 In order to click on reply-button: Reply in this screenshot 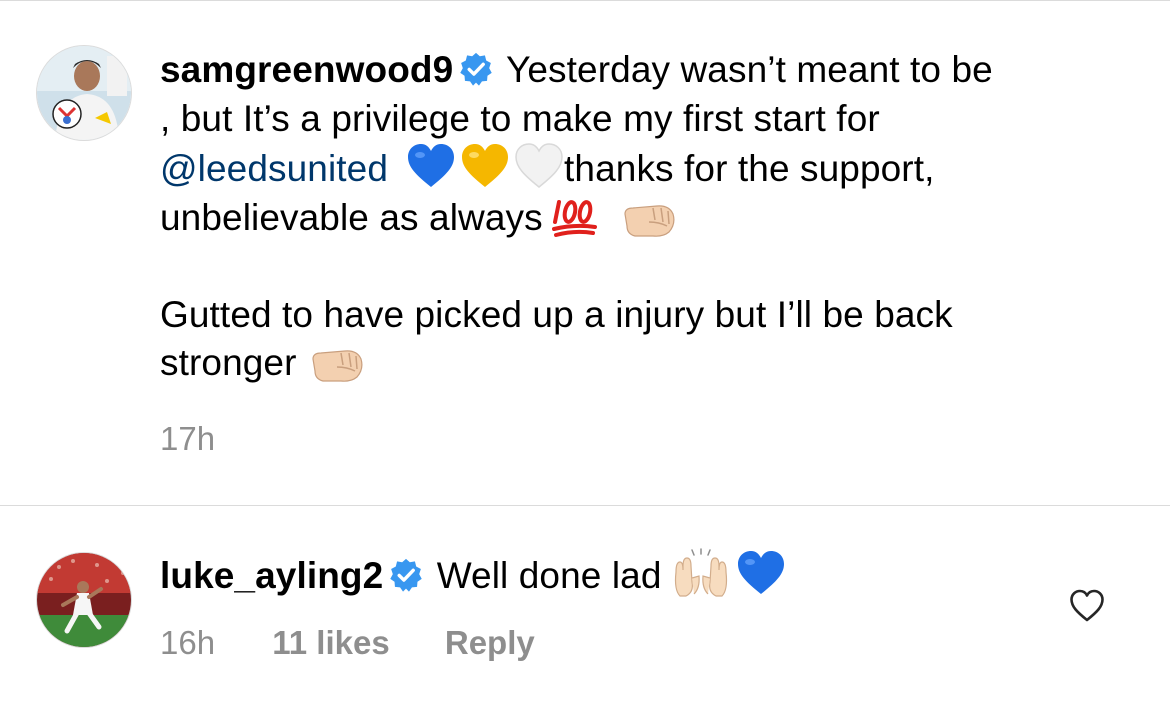, I will do `click(490, 643)`.